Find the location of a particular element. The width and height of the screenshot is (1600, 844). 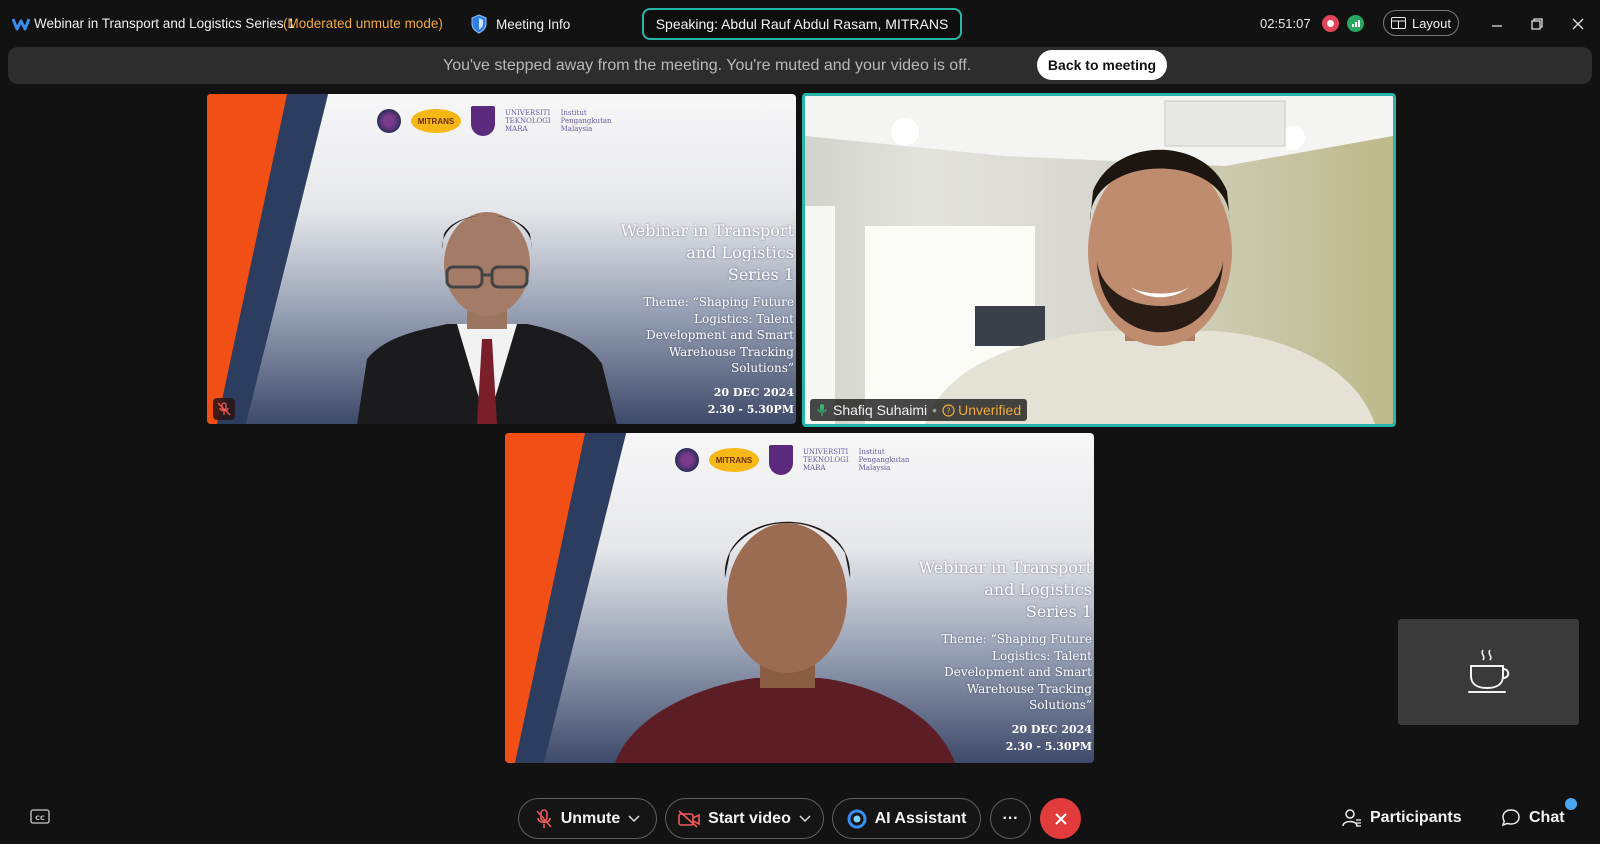

minimize-icon is located at coordinates (1497, 26).